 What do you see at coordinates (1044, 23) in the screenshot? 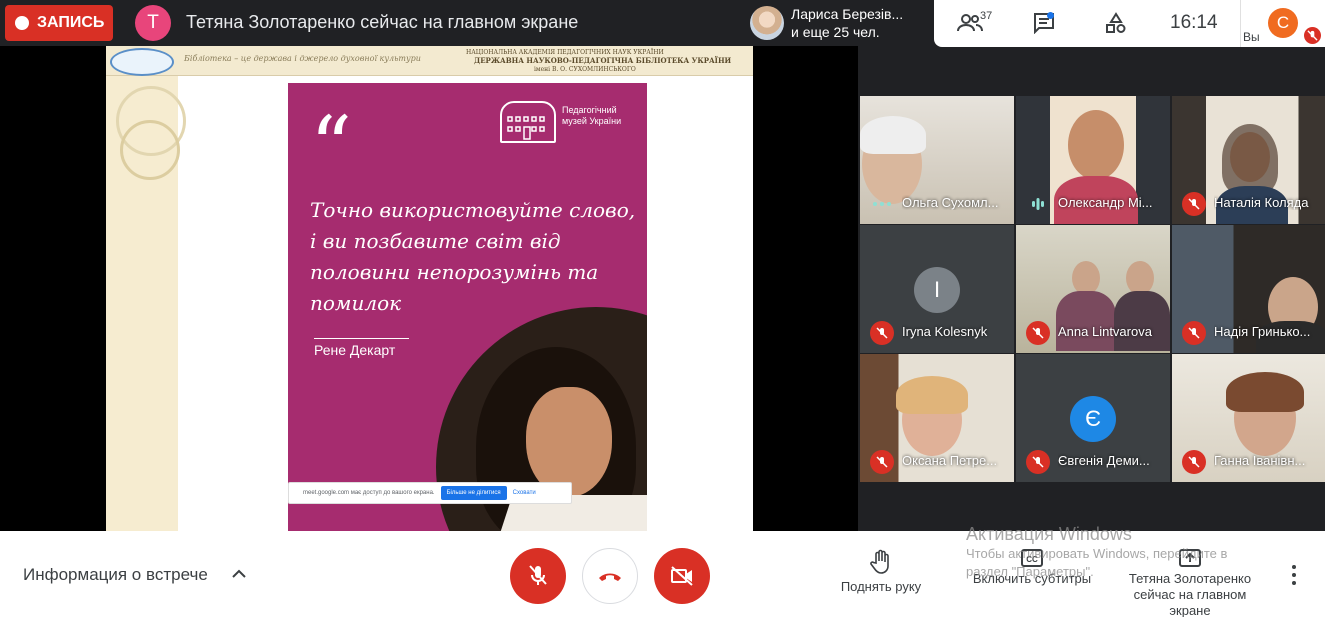
I see `chat-icon` at bounding box center [1044, 23].